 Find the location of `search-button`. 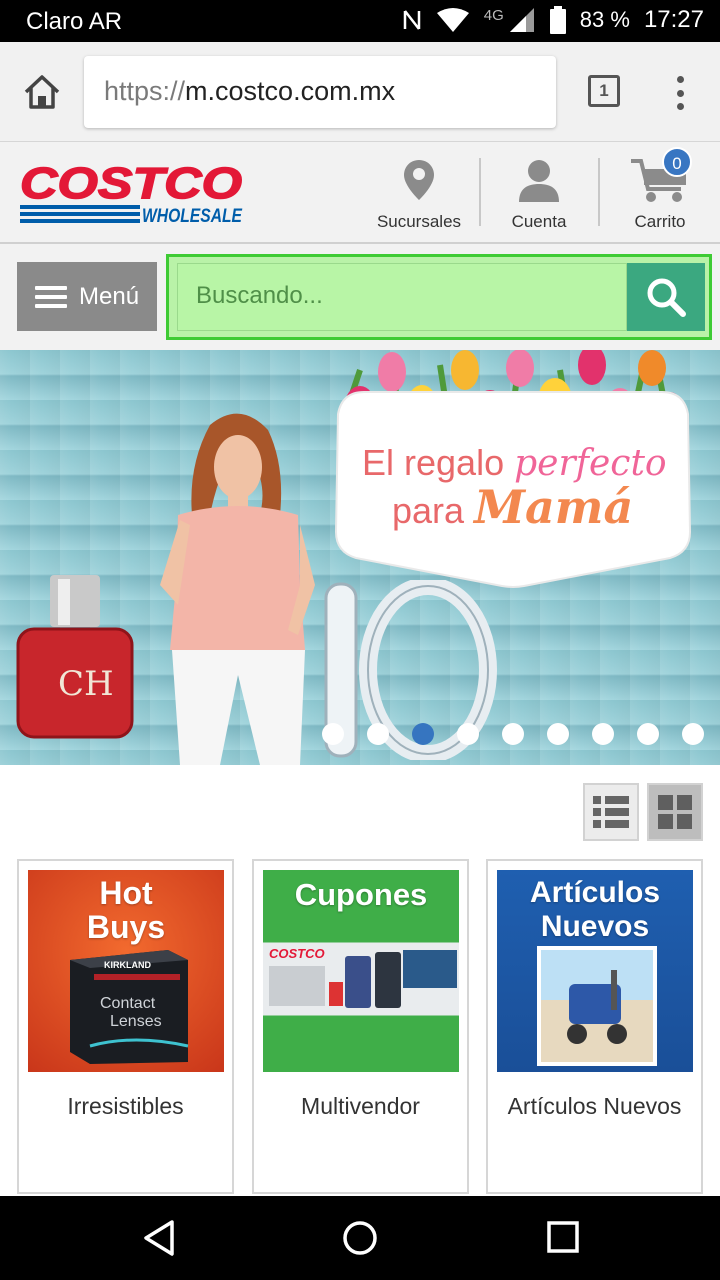

search-button is located at coordinates (666, 297).